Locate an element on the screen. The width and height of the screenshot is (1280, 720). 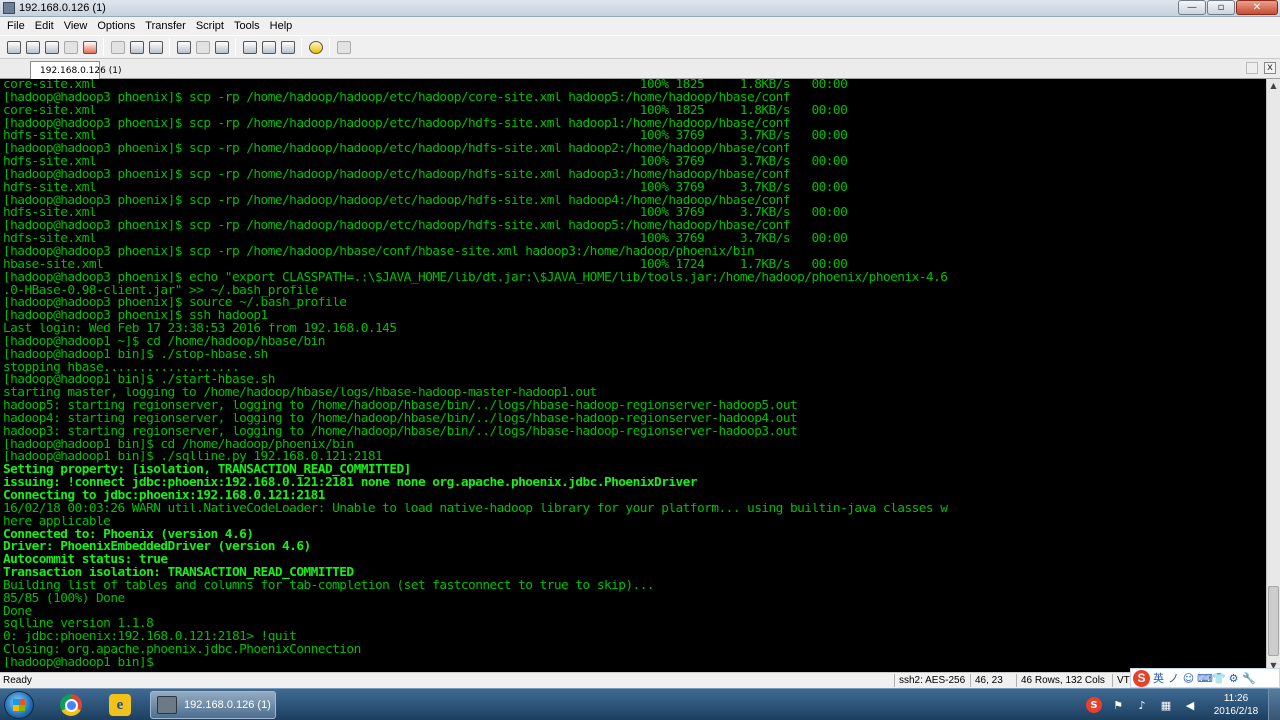
skin-icon: 👕 is located at coordinates (1219, 678).